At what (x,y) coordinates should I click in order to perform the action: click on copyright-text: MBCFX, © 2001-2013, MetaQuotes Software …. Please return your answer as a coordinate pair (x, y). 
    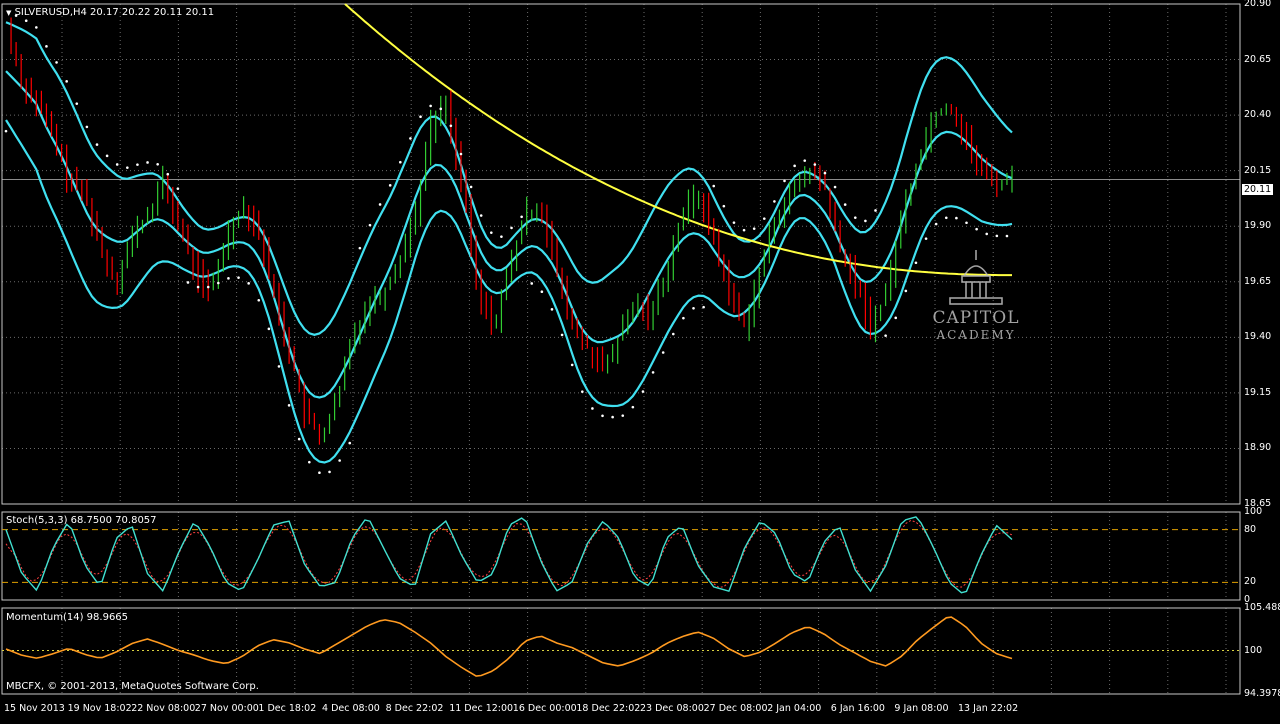
    Looking at the image, I should click on (132, 686).